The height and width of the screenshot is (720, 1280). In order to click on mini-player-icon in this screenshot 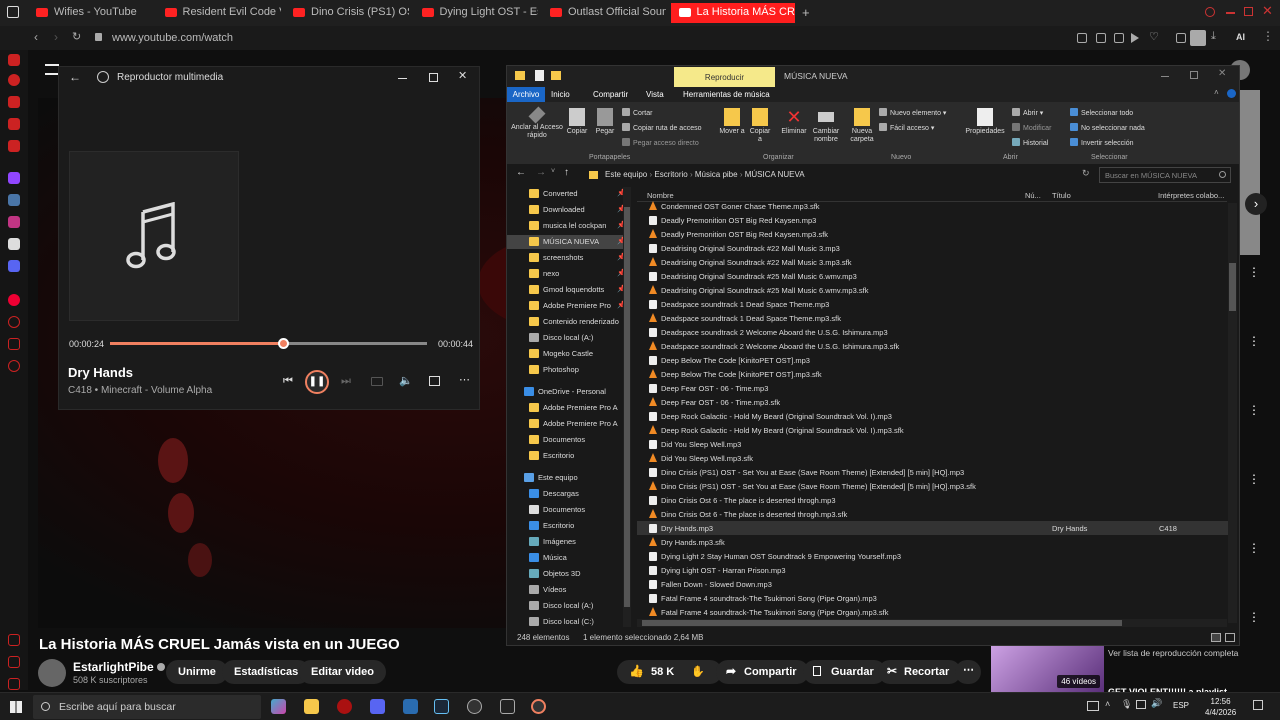, I will do `click(434, 381)`.